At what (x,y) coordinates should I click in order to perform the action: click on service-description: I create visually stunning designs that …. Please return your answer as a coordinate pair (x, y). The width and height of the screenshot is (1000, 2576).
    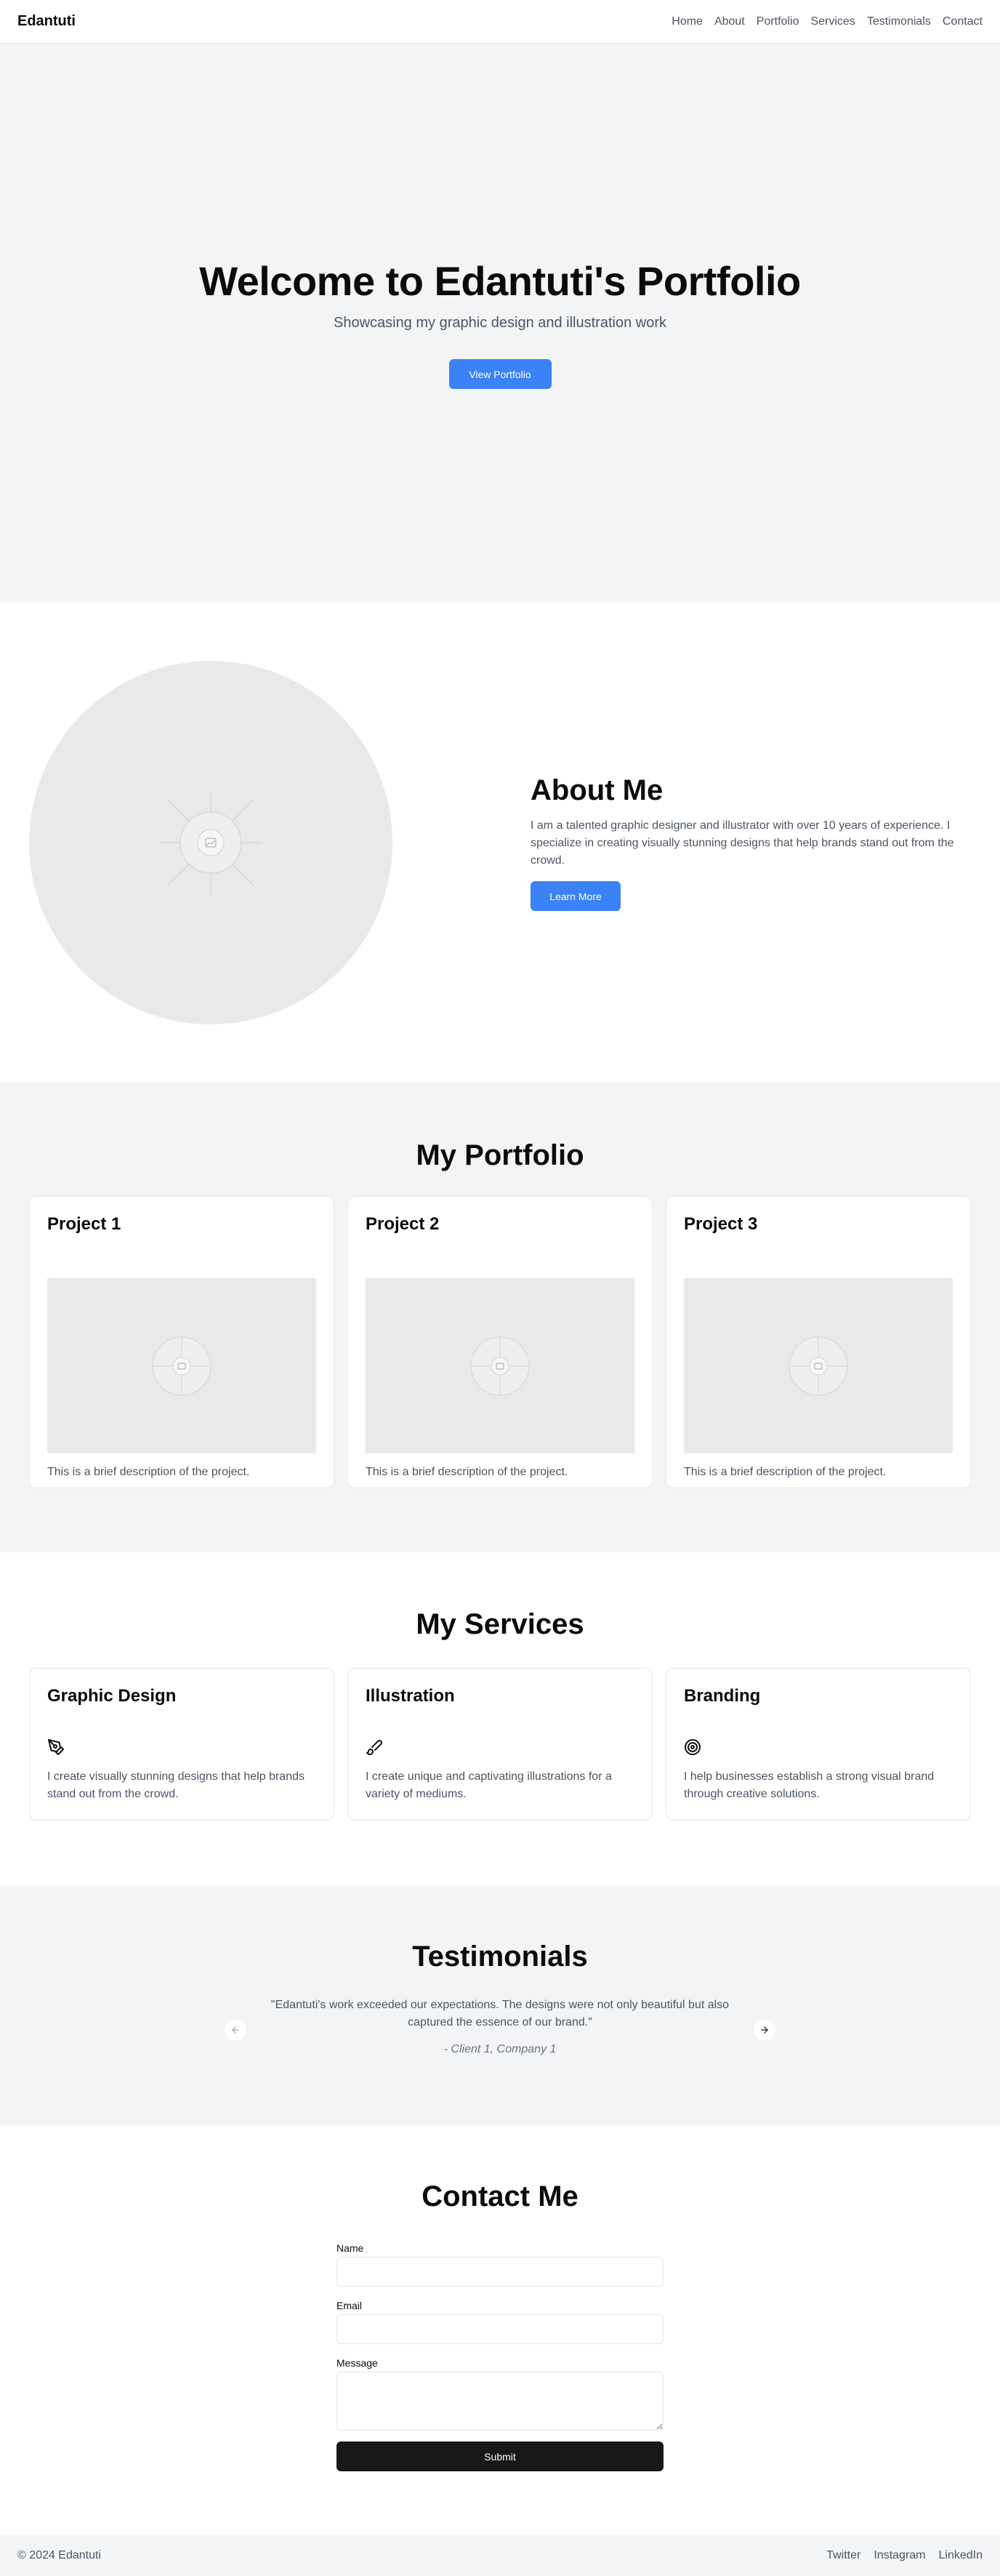
    Looking at the image, I should click on (176, 1785).